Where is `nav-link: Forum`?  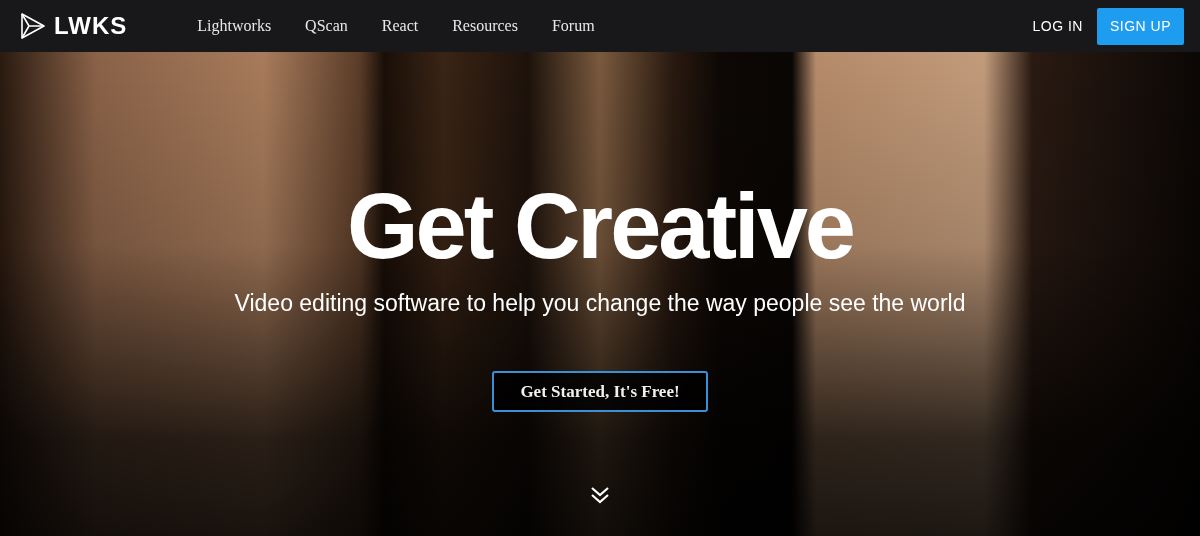 nav-link: Forum is located at coordinates (573, 26).